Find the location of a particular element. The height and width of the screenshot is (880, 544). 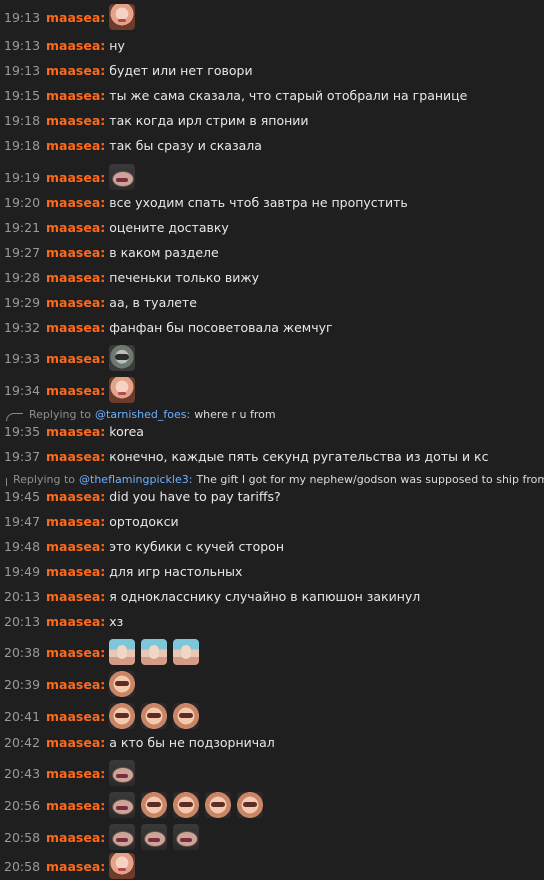

chat-message: 20:56 maasea: is located at coordinates (272, 805).